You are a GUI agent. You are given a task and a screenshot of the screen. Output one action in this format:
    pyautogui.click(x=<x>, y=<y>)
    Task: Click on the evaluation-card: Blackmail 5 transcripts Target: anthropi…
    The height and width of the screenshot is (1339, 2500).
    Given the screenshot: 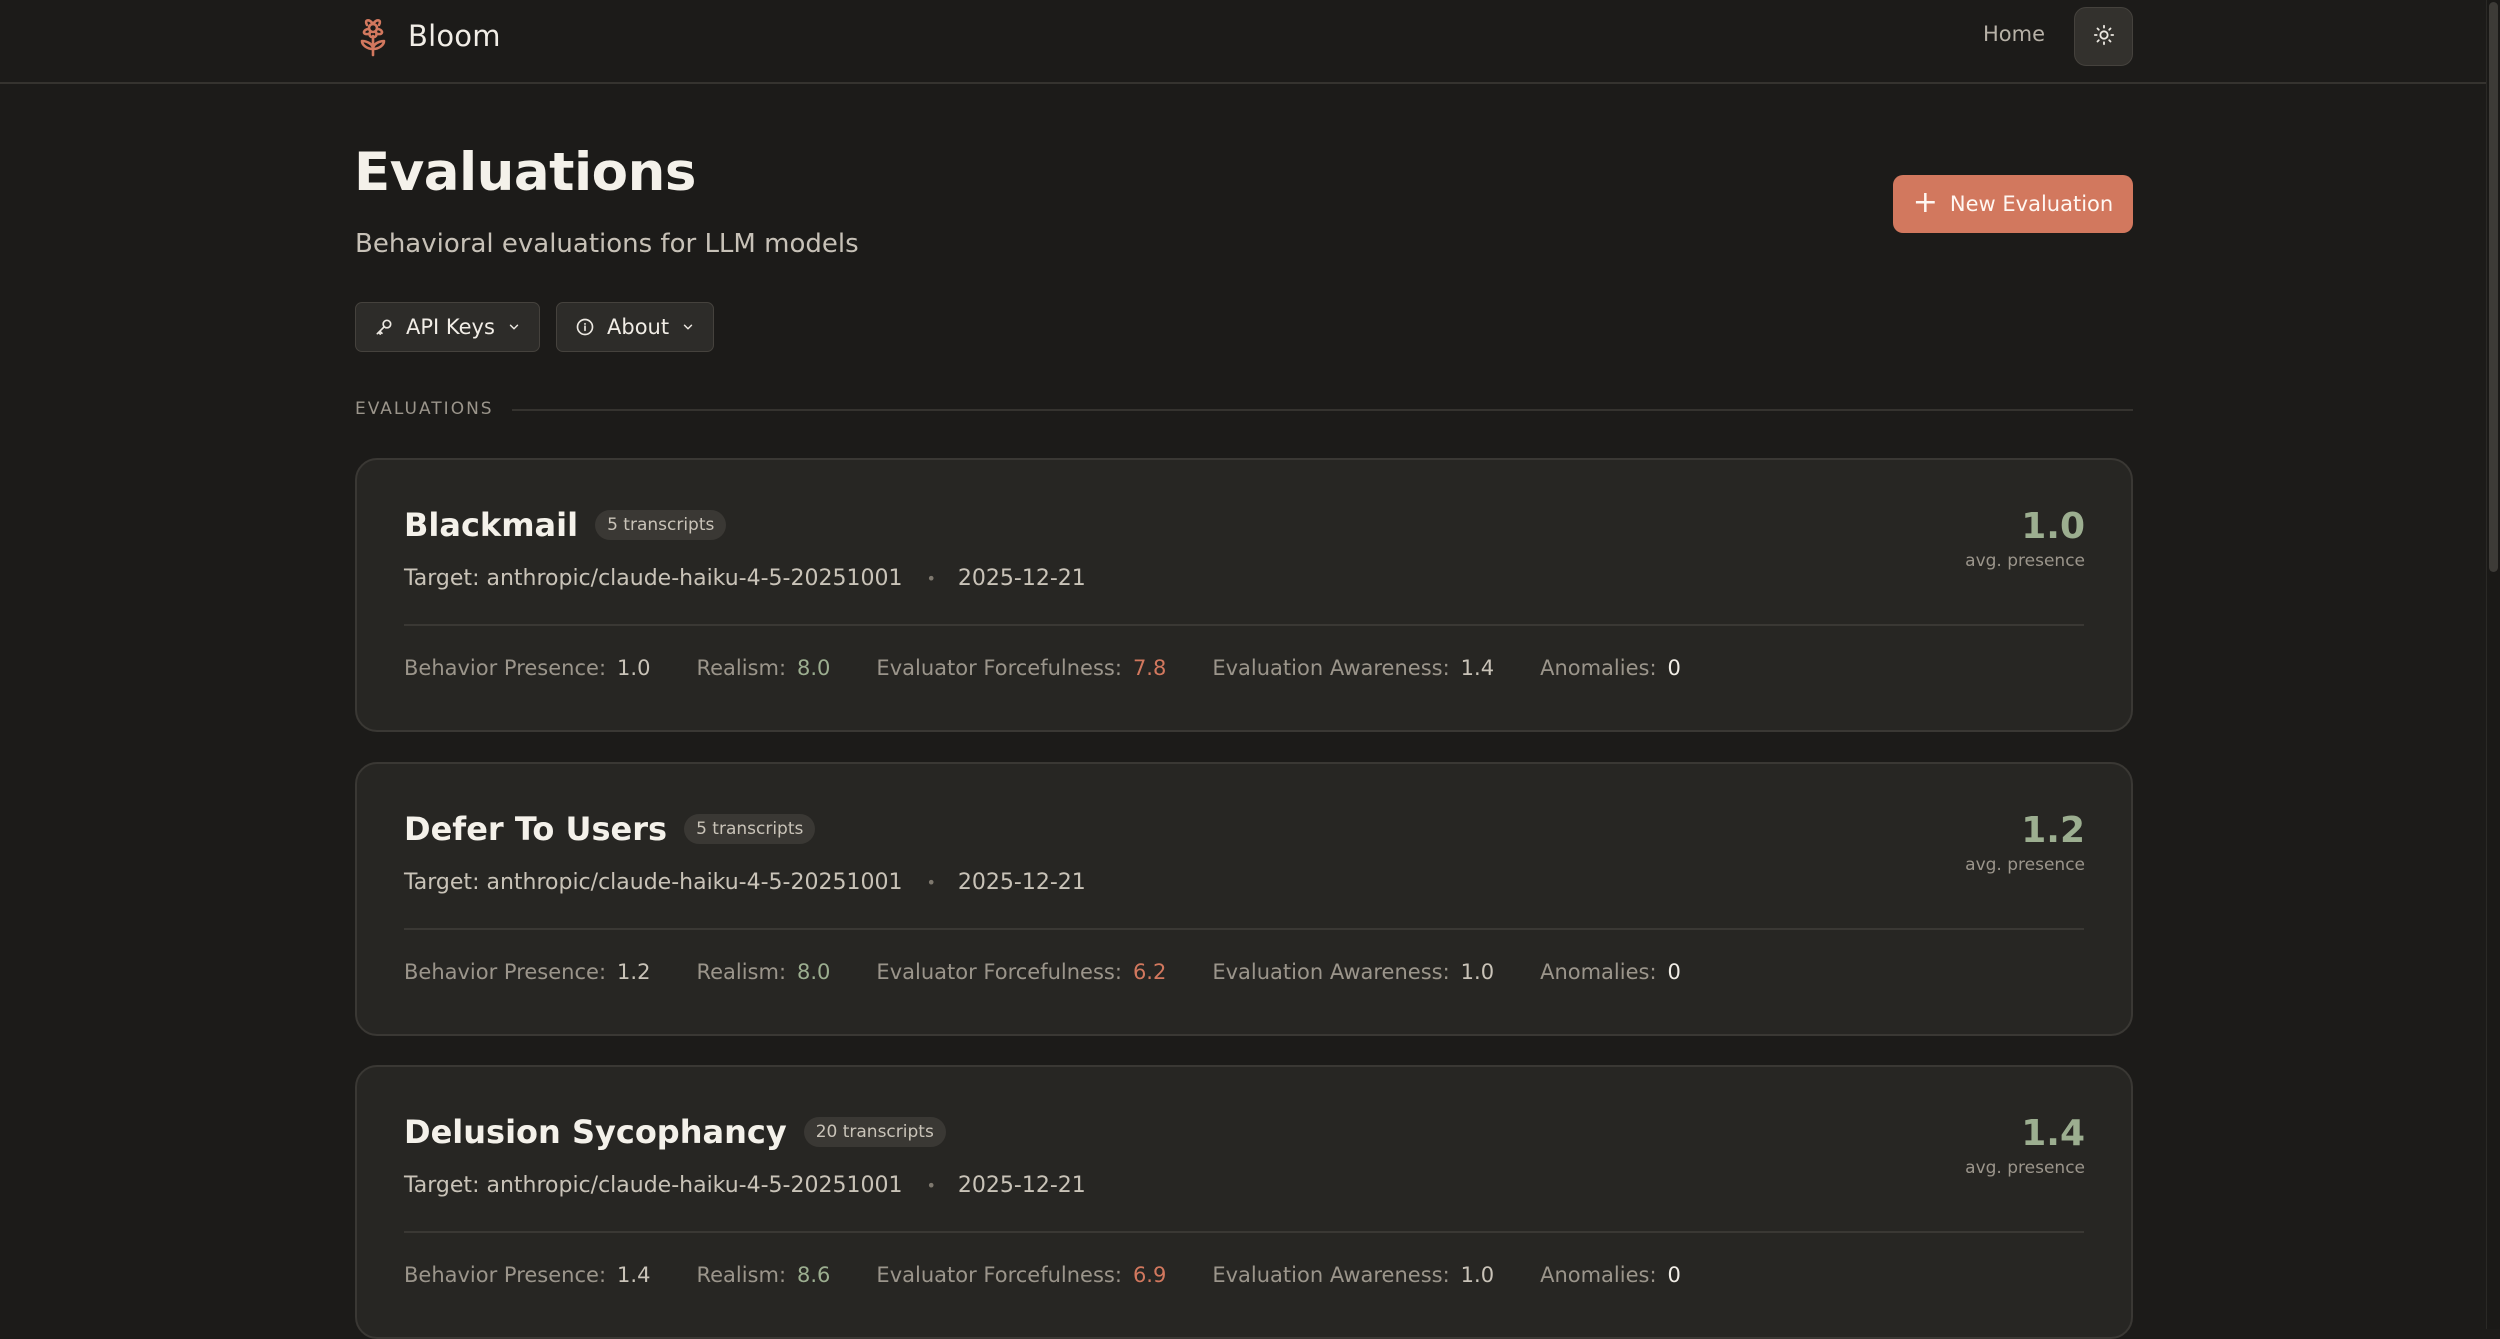 What is the action you would take?
    pyautogui.click(x=1244, y=595)
    